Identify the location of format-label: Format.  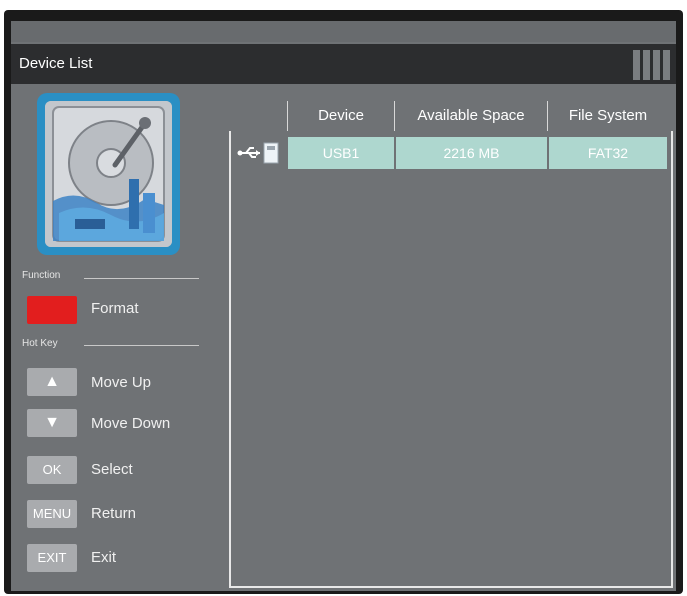
(115, 308).